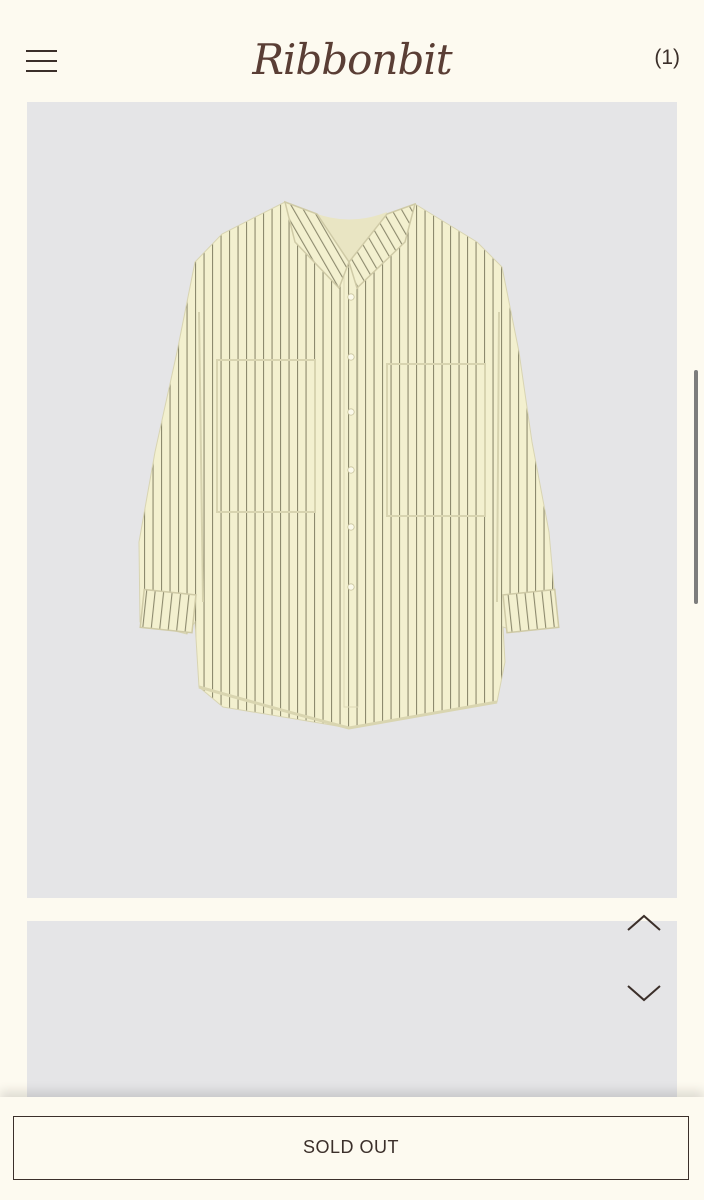  I want to click on chevron-down-icon, so click(644, 993).